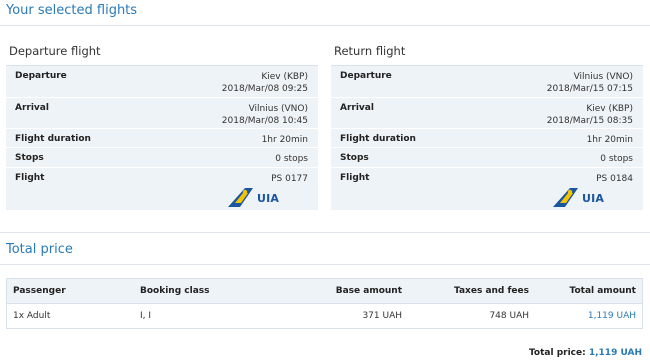  What do you see at coordinates (39, 249) in the screenshot?
I see `total-price-heading: Total price` at bounding box center [39, 249].